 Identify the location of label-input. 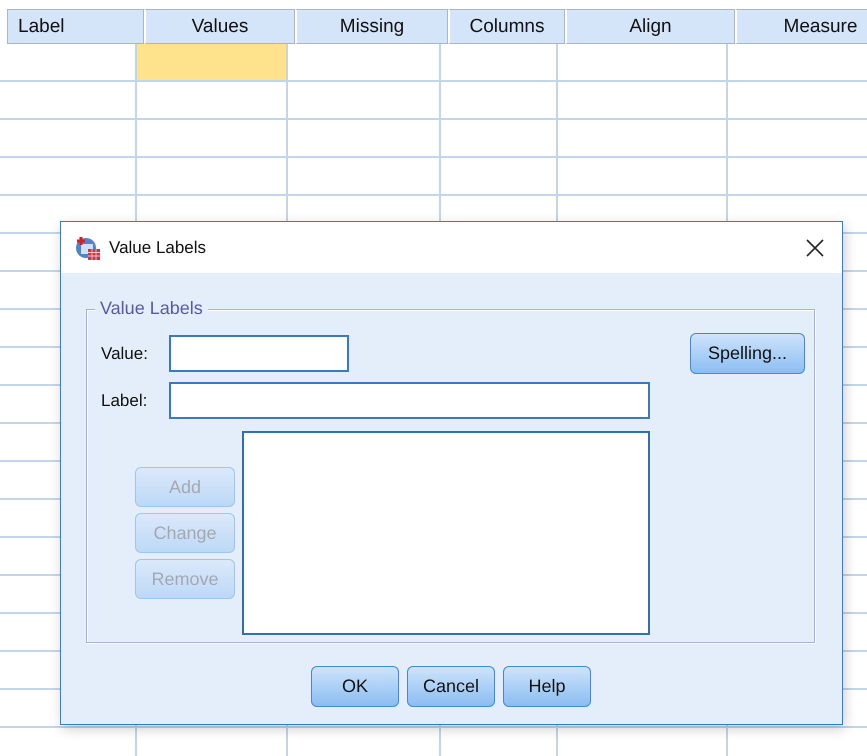
(409, 400).